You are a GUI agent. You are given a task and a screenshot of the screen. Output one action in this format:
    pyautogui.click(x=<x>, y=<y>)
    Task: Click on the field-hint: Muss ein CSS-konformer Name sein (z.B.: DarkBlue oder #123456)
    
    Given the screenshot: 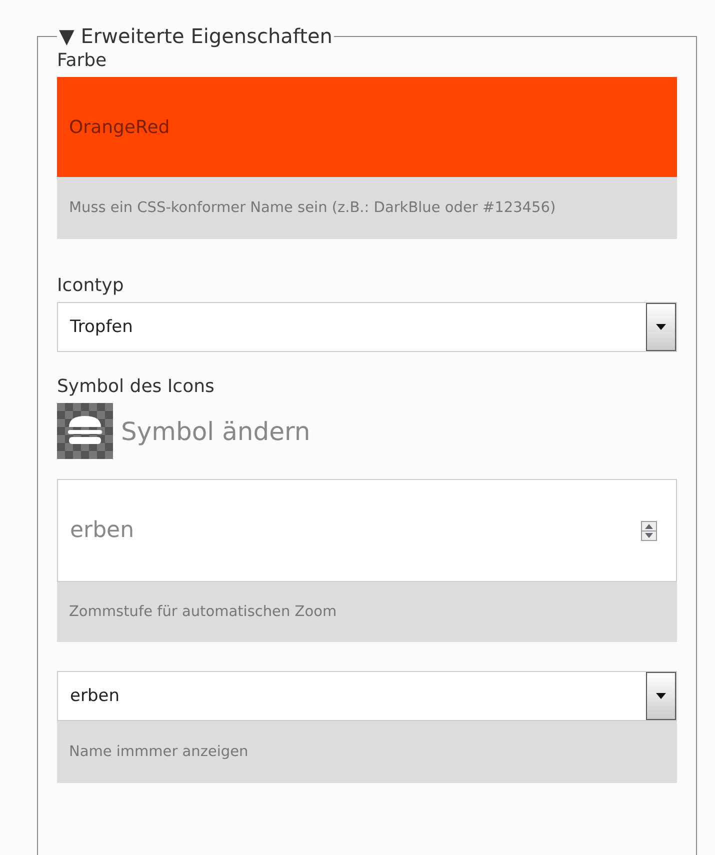 What is the action you would take?
    pyautogui.click(x=367, y=208)
    